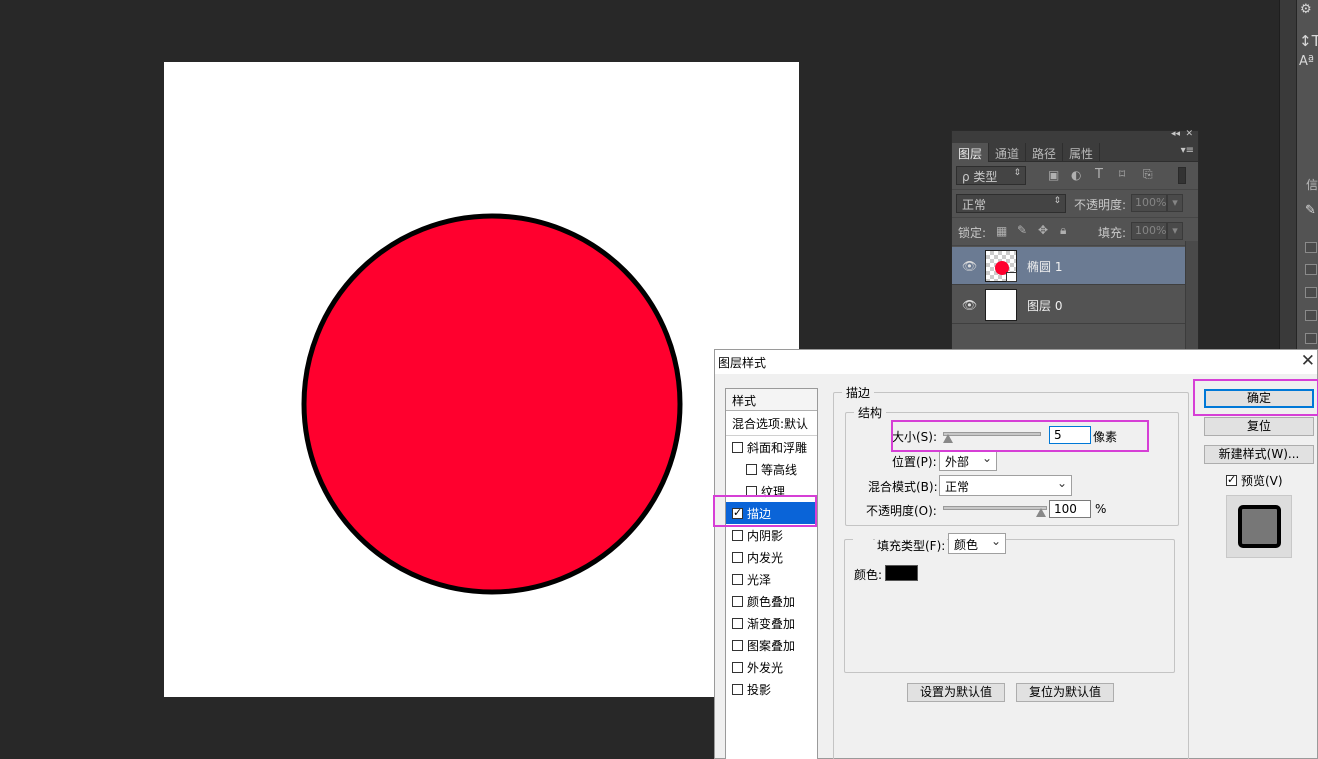 The image size is (1318, 759). I want to click on smart-object-filter-icon: ⎘, so click(1148, 174).